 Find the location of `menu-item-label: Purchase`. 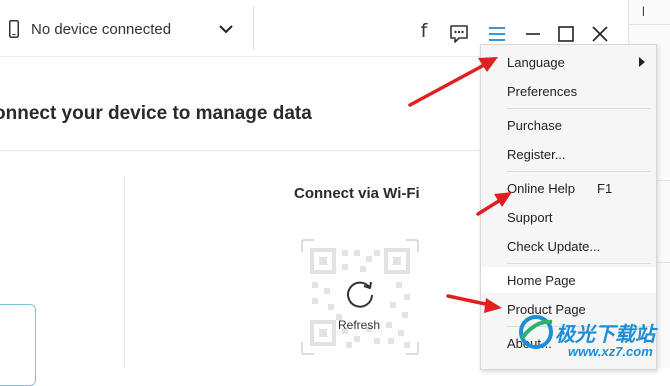

menu-item-label: Purchase is located at coordinates (534, 125).